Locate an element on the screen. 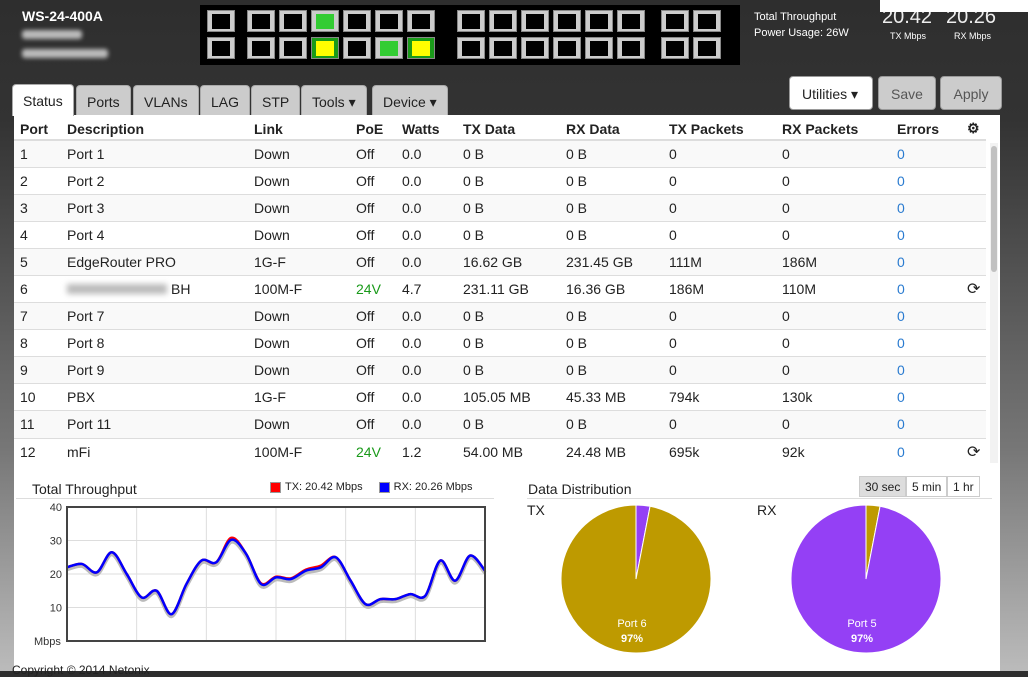  column-header: RX Data is located at coordinates (611, 129).